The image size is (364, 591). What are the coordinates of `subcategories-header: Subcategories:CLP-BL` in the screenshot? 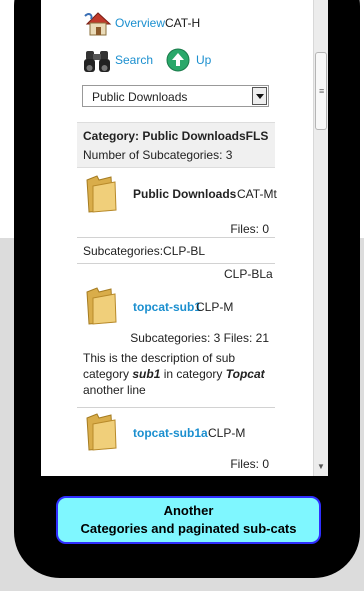 It's located at (176, 251).